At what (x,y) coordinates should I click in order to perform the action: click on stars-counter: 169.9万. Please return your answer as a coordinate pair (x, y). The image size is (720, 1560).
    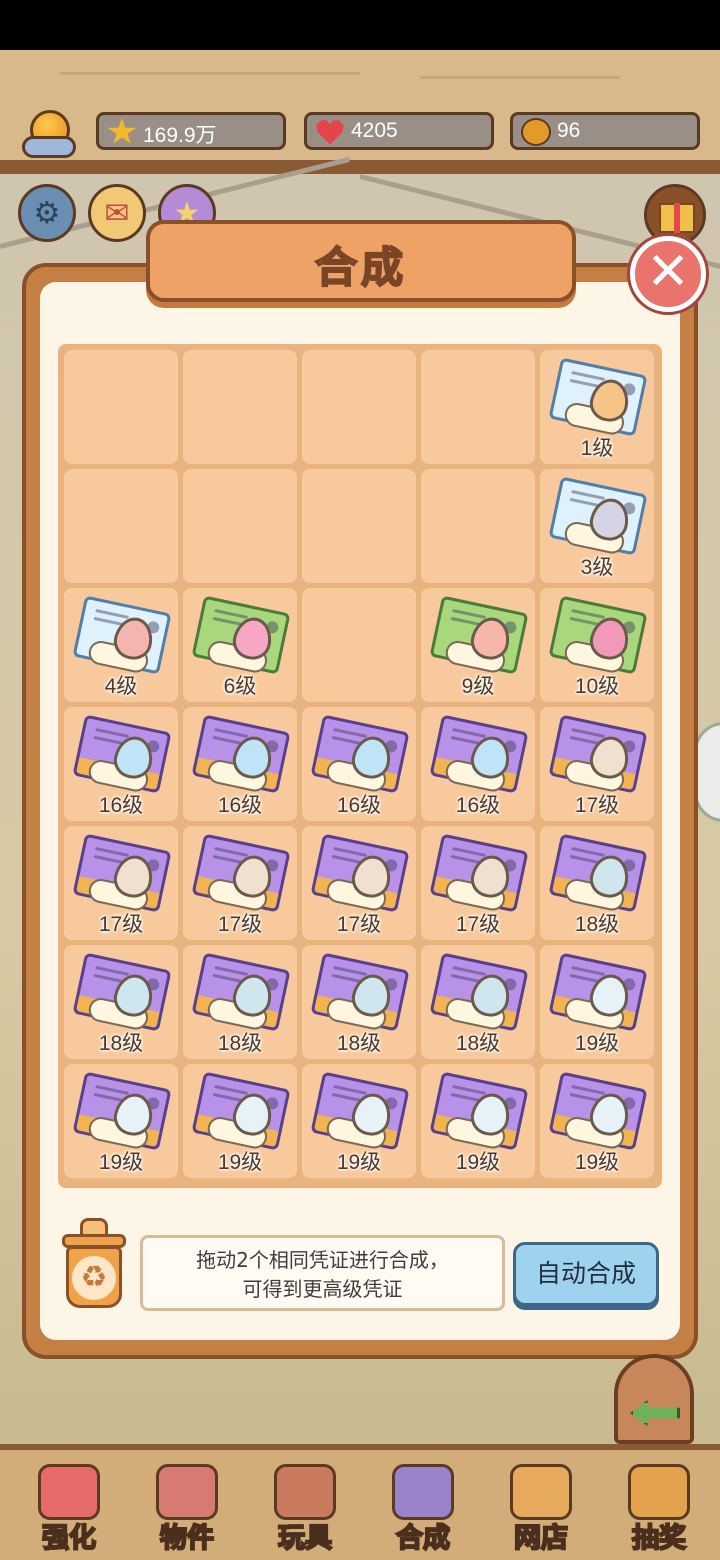
    Looking at the image, I should click on (191, 131).